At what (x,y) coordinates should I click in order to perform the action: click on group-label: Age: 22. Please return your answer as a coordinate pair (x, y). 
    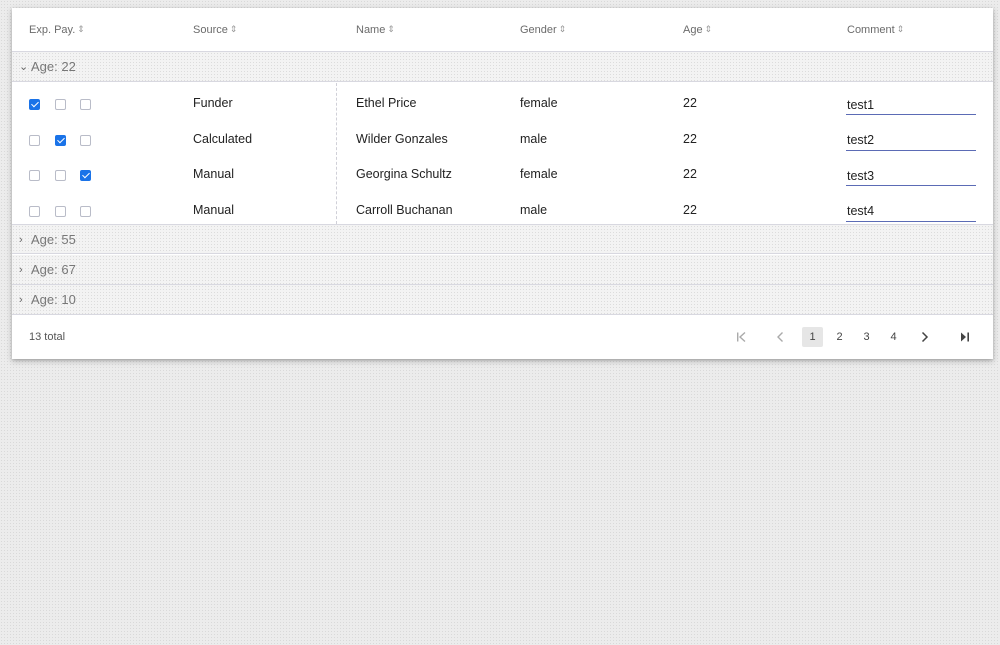
    Looking at the image, I should click on (53, 66).